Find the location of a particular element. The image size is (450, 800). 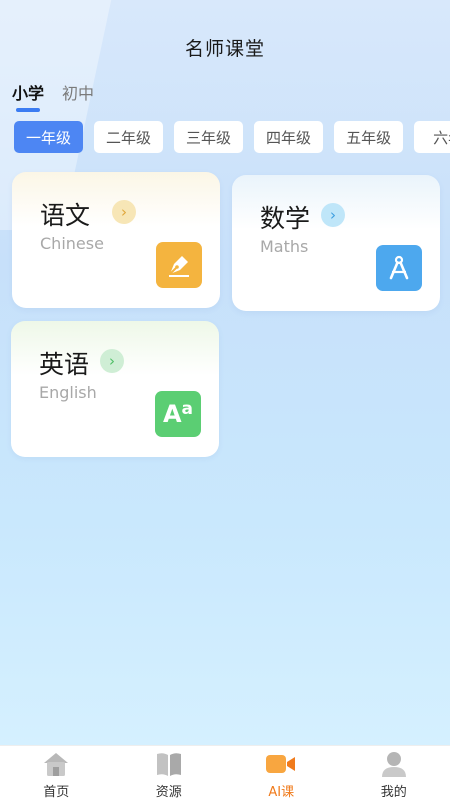

pen-nib-icon is located at coordinates (179, 265).